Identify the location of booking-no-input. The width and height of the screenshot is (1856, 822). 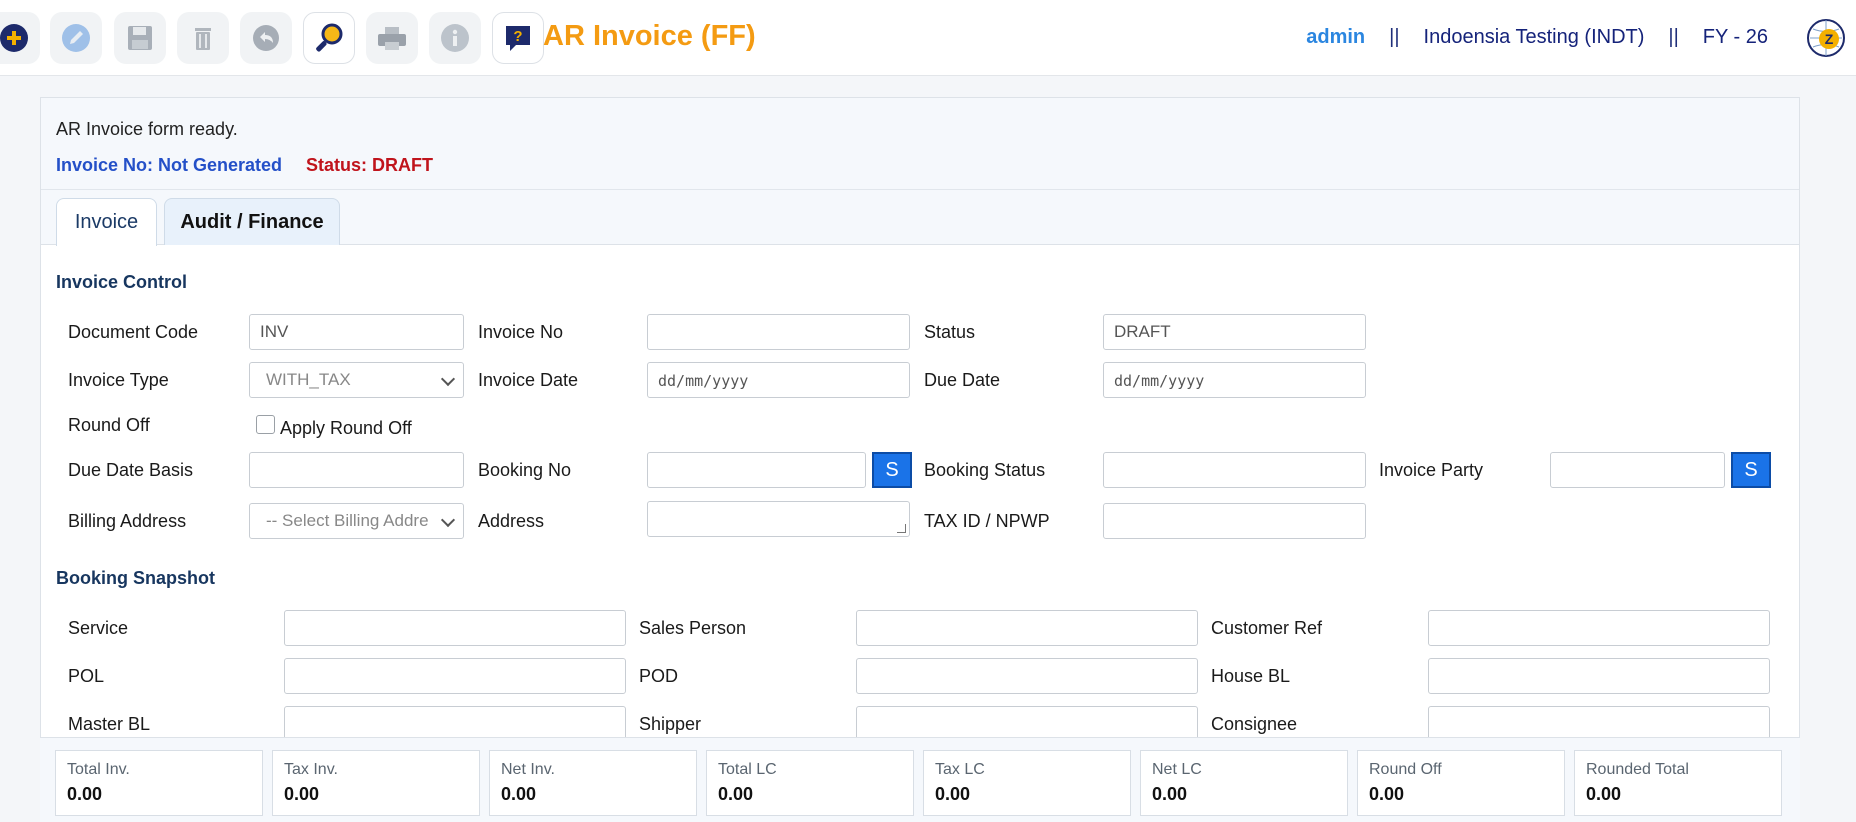
(756, 470).